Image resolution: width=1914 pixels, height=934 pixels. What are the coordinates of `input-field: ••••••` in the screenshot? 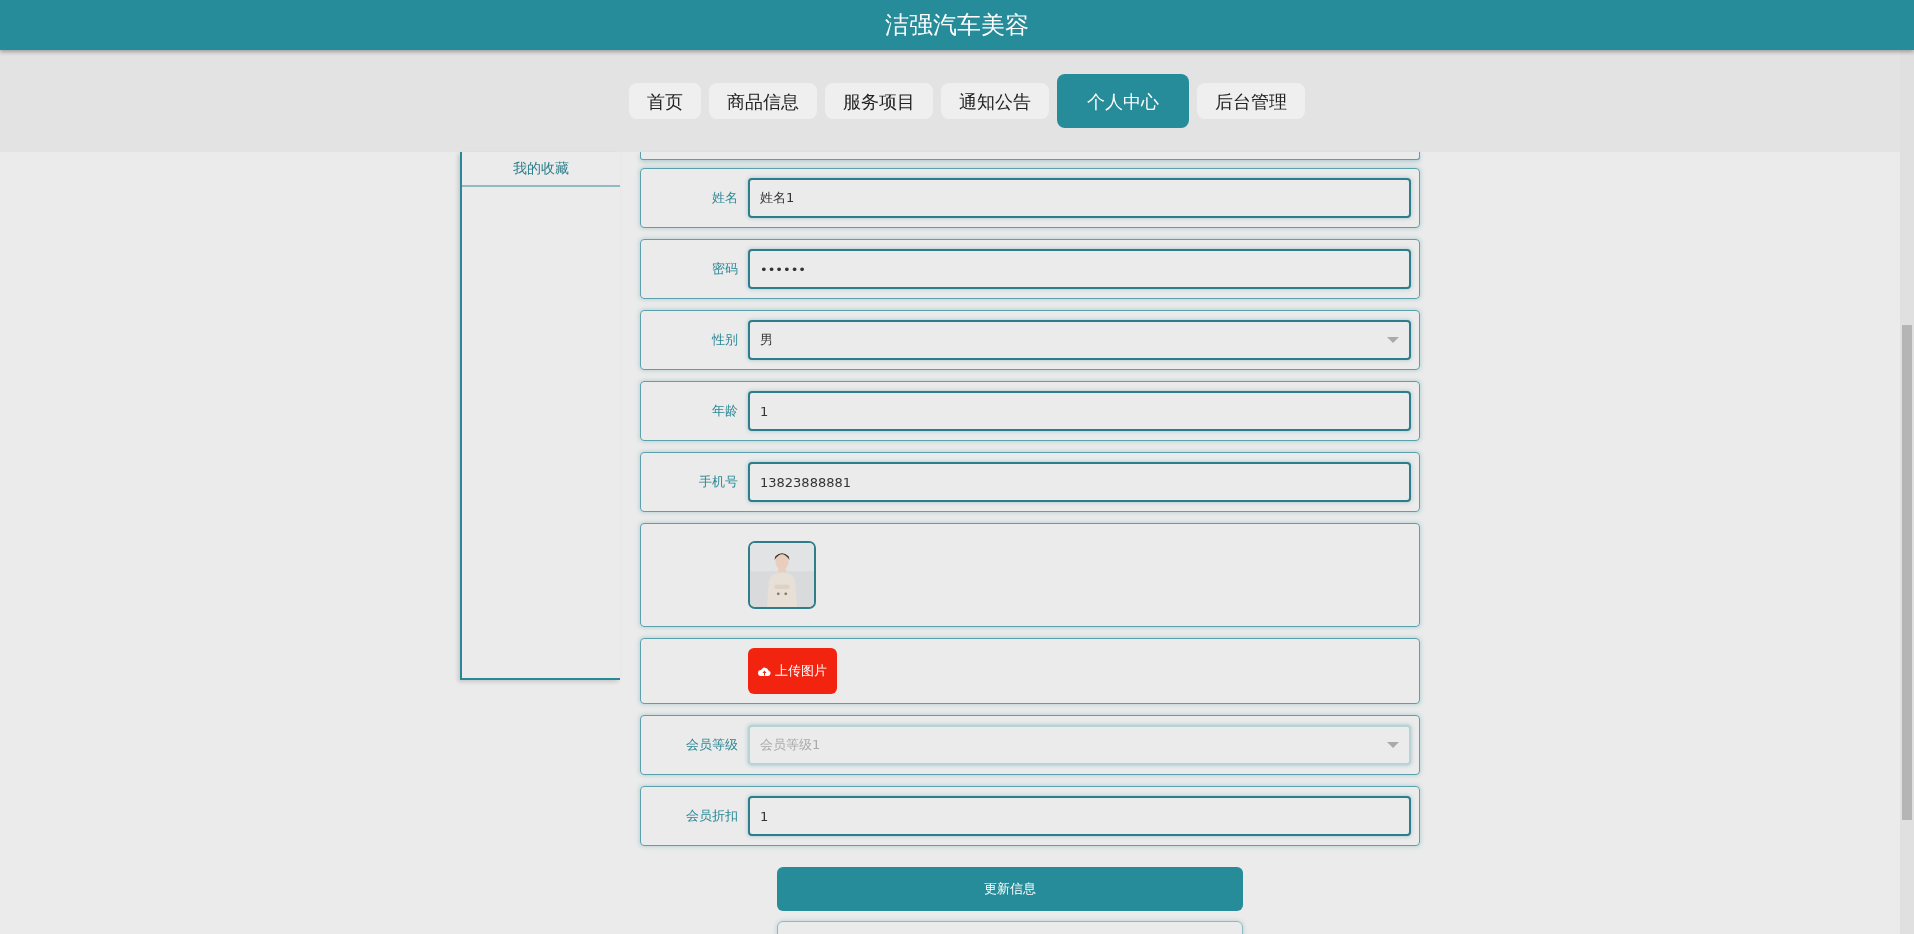 It's located at (1079, 269).